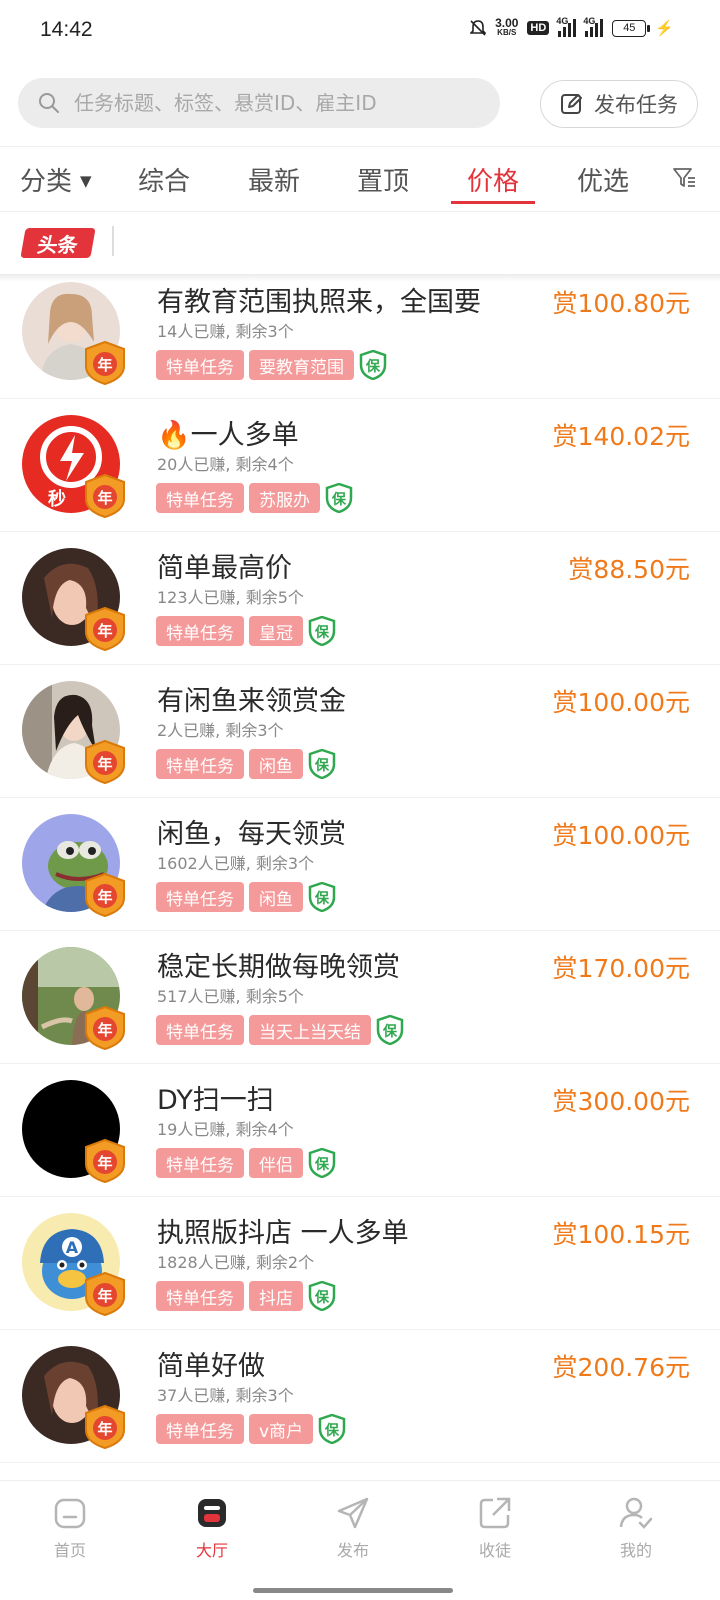  I want to click on status-time: 14:42, so click(66, 29).